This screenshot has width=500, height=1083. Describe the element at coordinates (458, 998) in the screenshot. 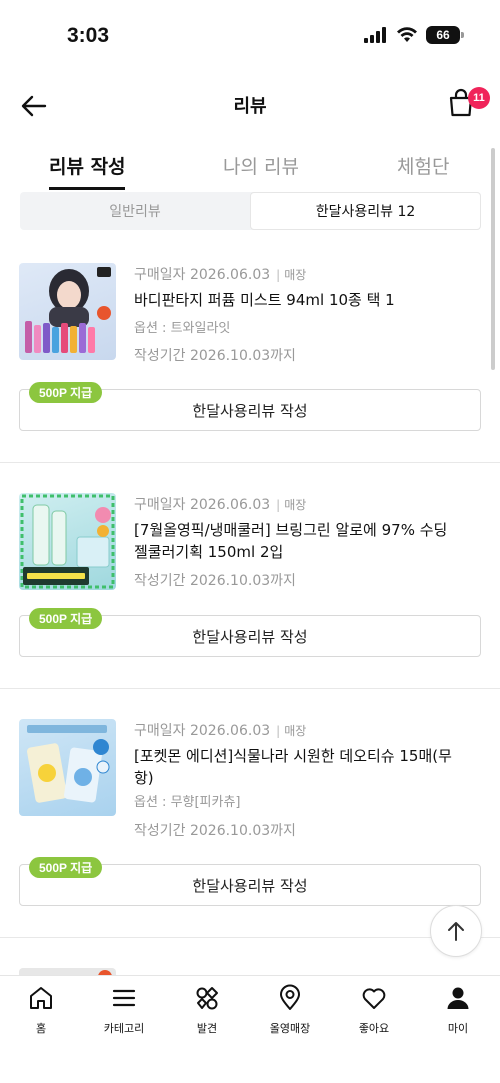

I see `person-icon` at that location.